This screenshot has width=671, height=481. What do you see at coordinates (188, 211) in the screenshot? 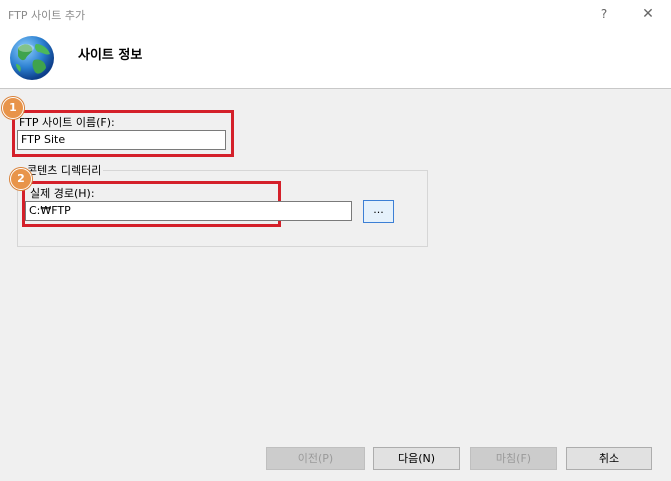
I see `physical-path-input: C:₩FTP` at bounding box center [188, 211].